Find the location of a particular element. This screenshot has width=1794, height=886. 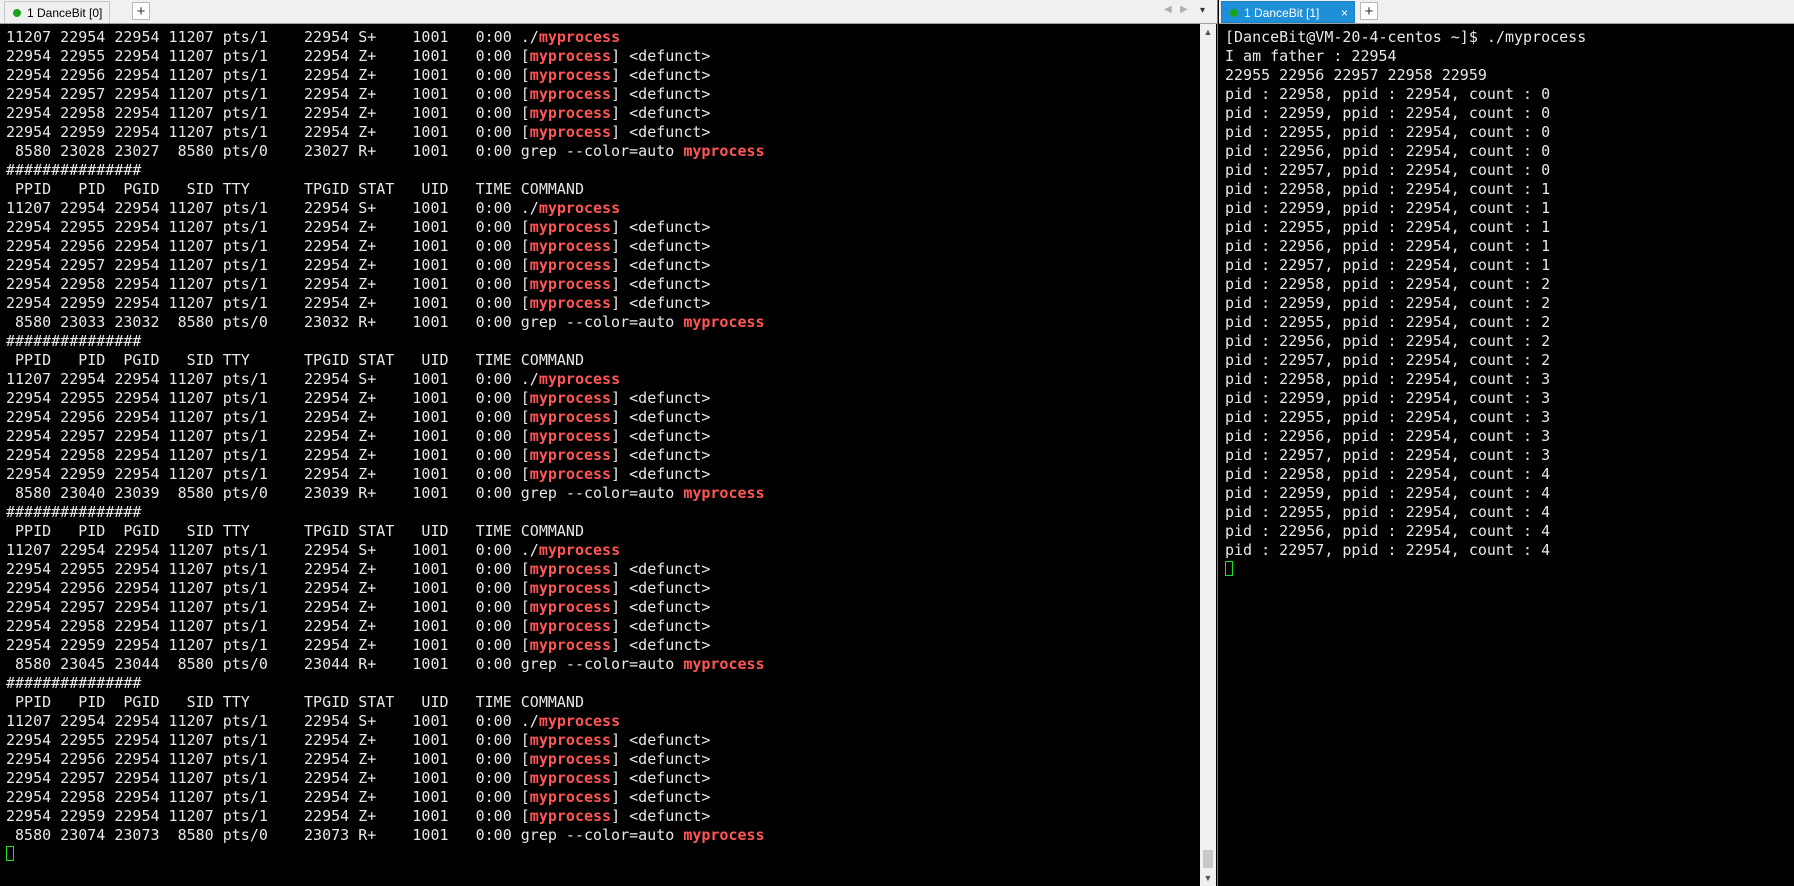

session-tab-label: 1 DanceBit [1] is located at coordinates (1282, 13).